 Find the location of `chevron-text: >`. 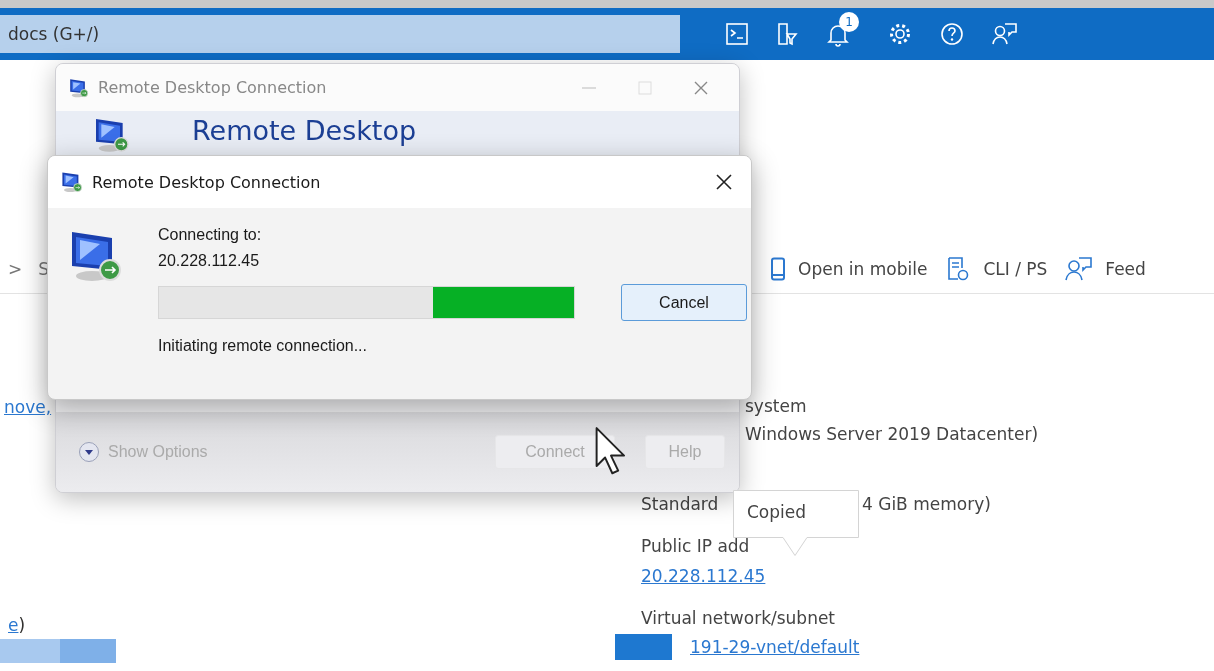

chevron-text: > is located at coordinates (15, 269).